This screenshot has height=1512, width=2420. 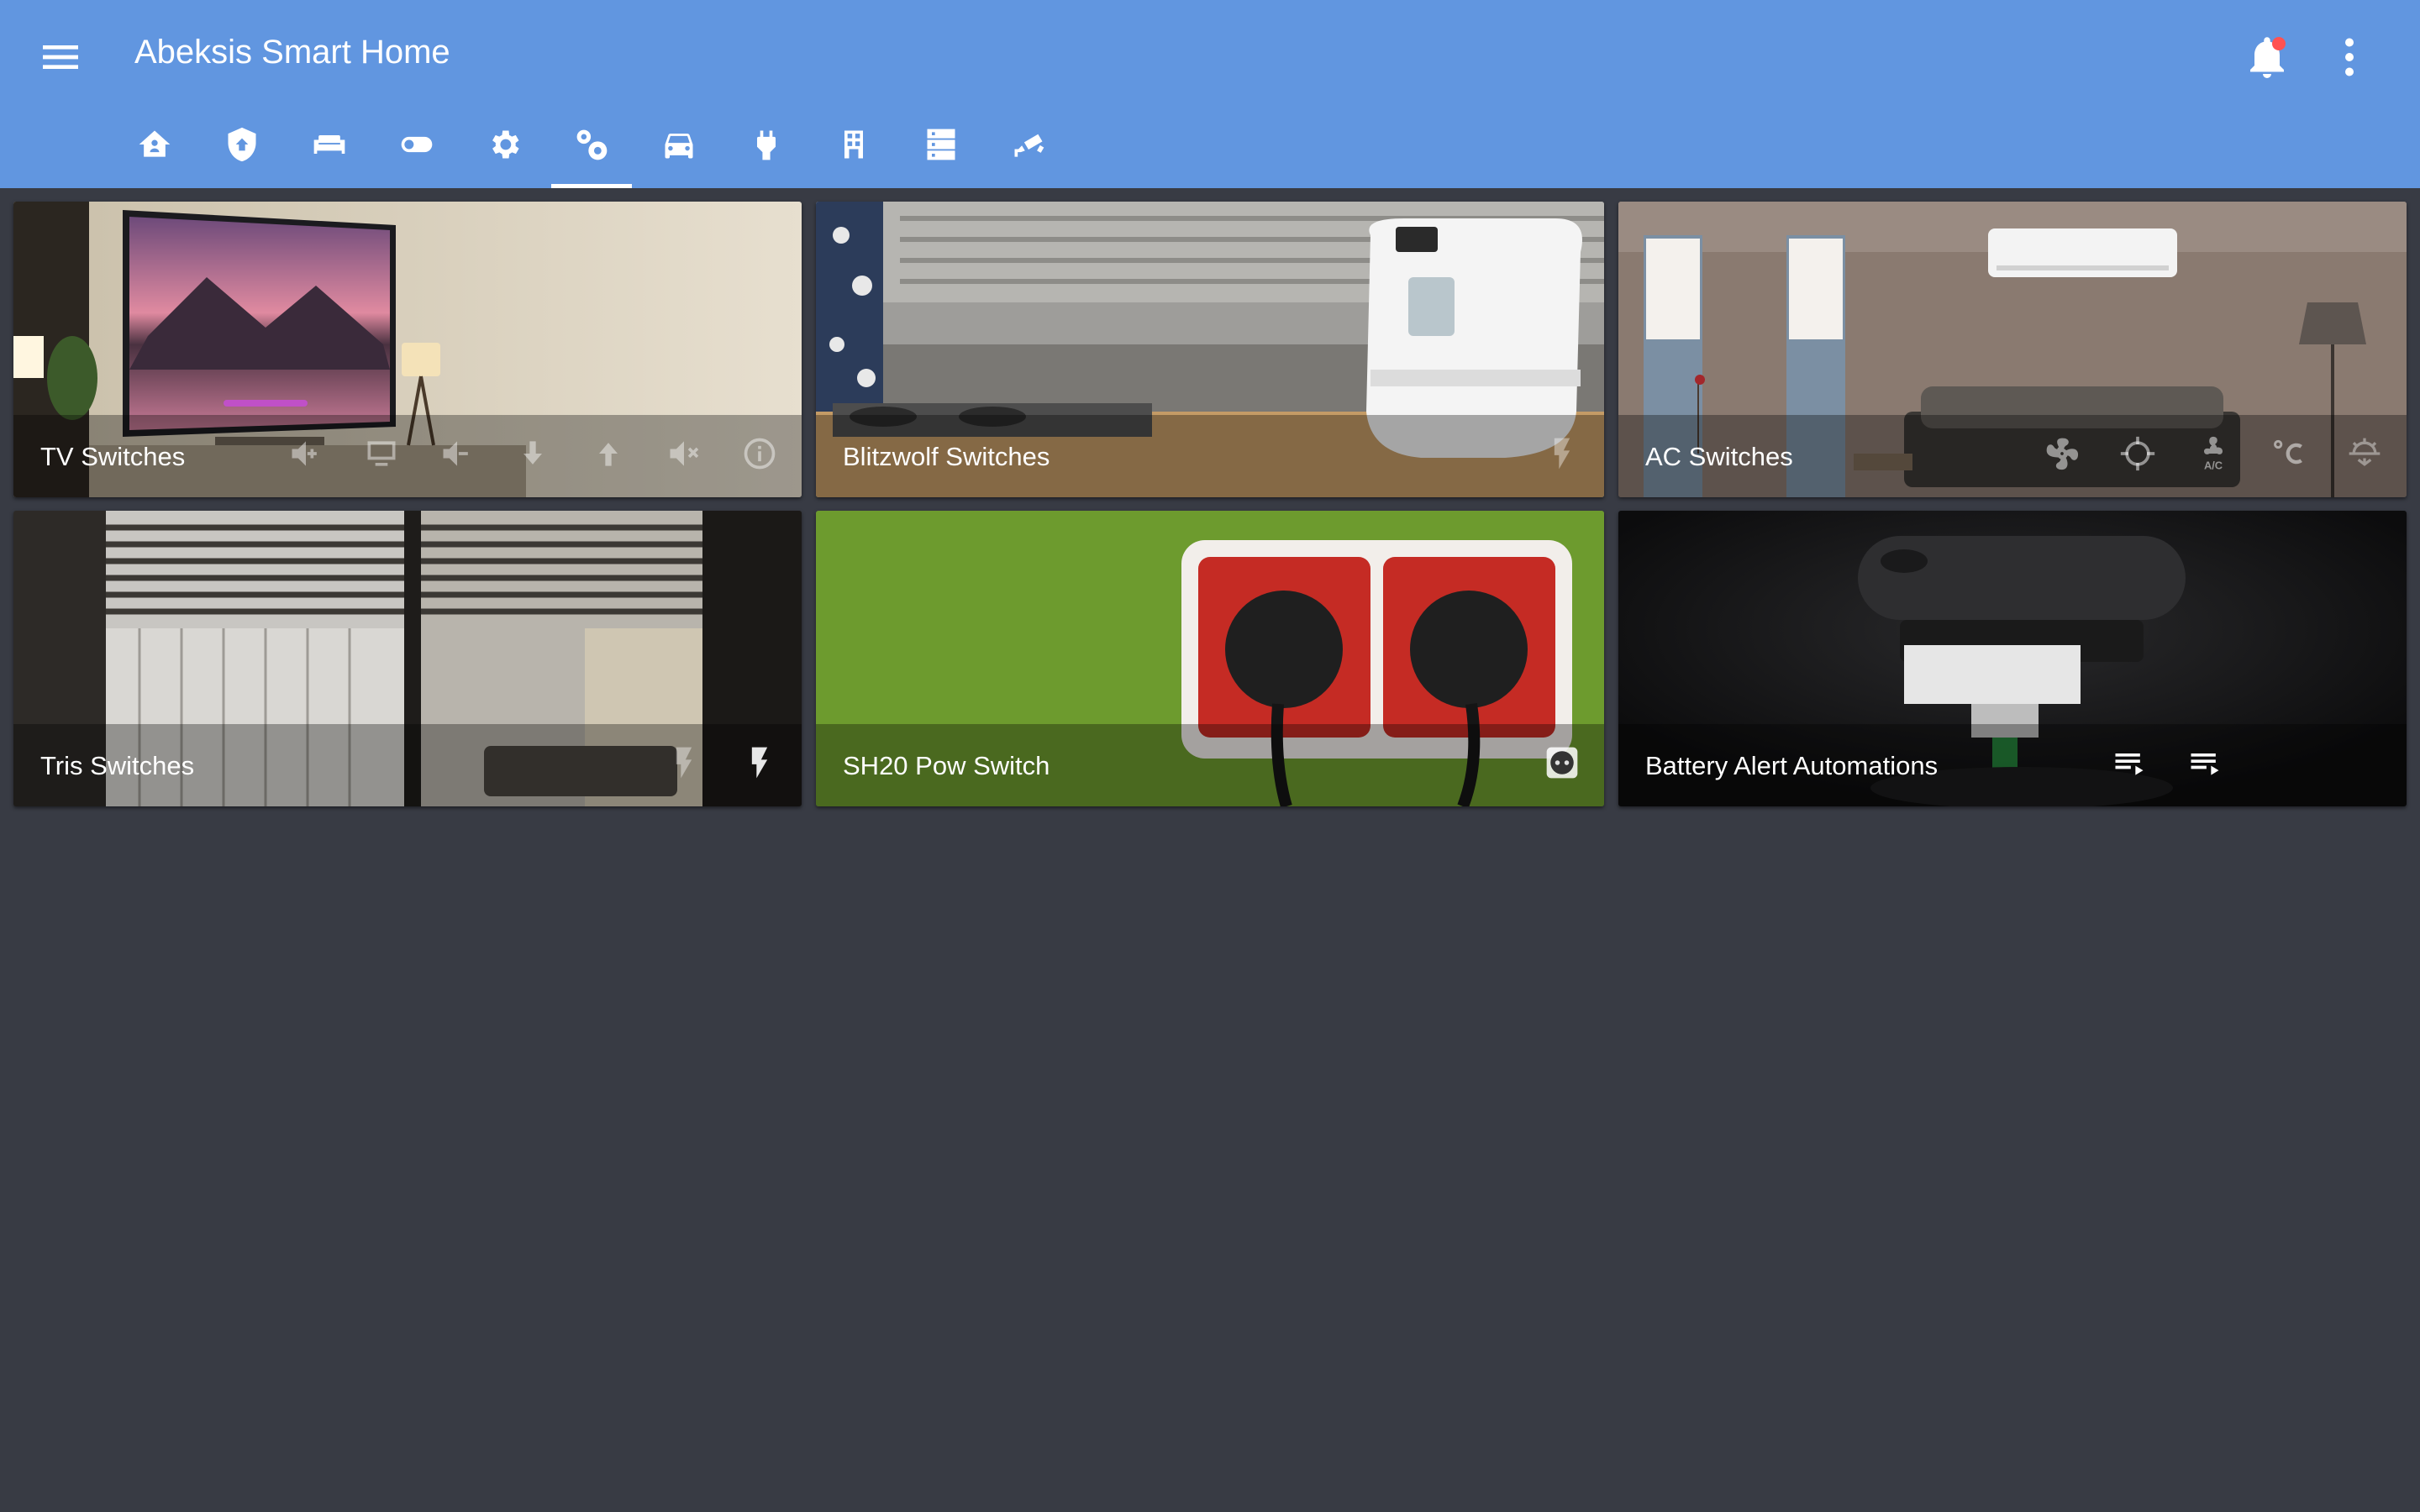 What do you see at coordinates (1719, 456) in the screenshot?
I see `card-title: AC Switches` at bounding box center [1719, 456].